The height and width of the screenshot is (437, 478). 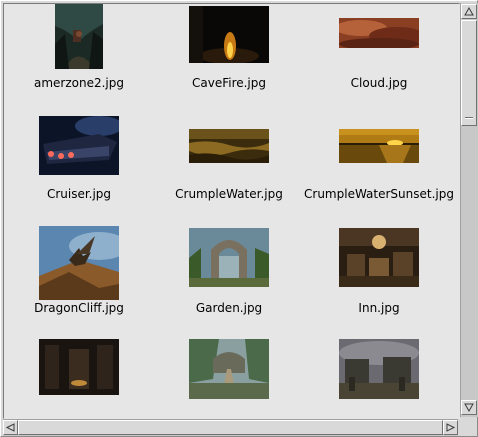 I want to click on thumbnail-item-cavefire: CaveFire.jpg, so click(x=229, y=56).